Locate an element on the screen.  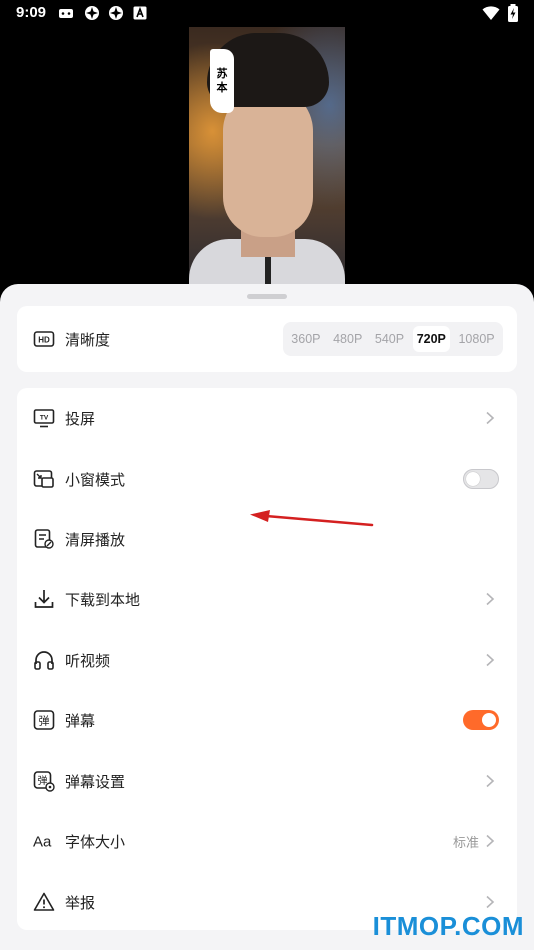
menu-item-cast: TV 投屏 is located at coordinates (267, 418).